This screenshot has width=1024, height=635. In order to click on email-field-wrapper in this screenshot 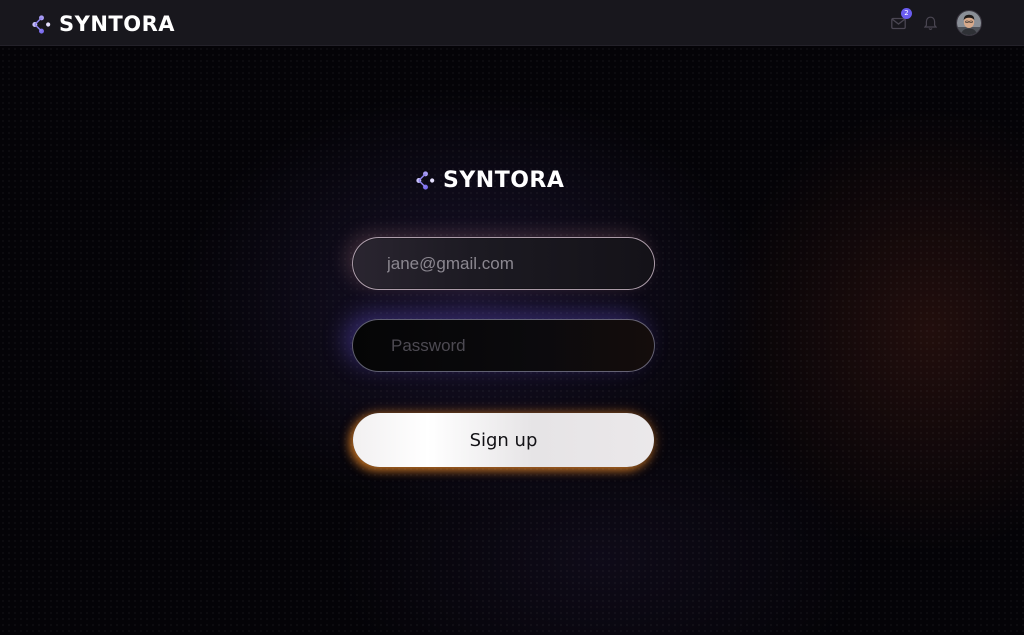, I will do `click(503, 263)`.